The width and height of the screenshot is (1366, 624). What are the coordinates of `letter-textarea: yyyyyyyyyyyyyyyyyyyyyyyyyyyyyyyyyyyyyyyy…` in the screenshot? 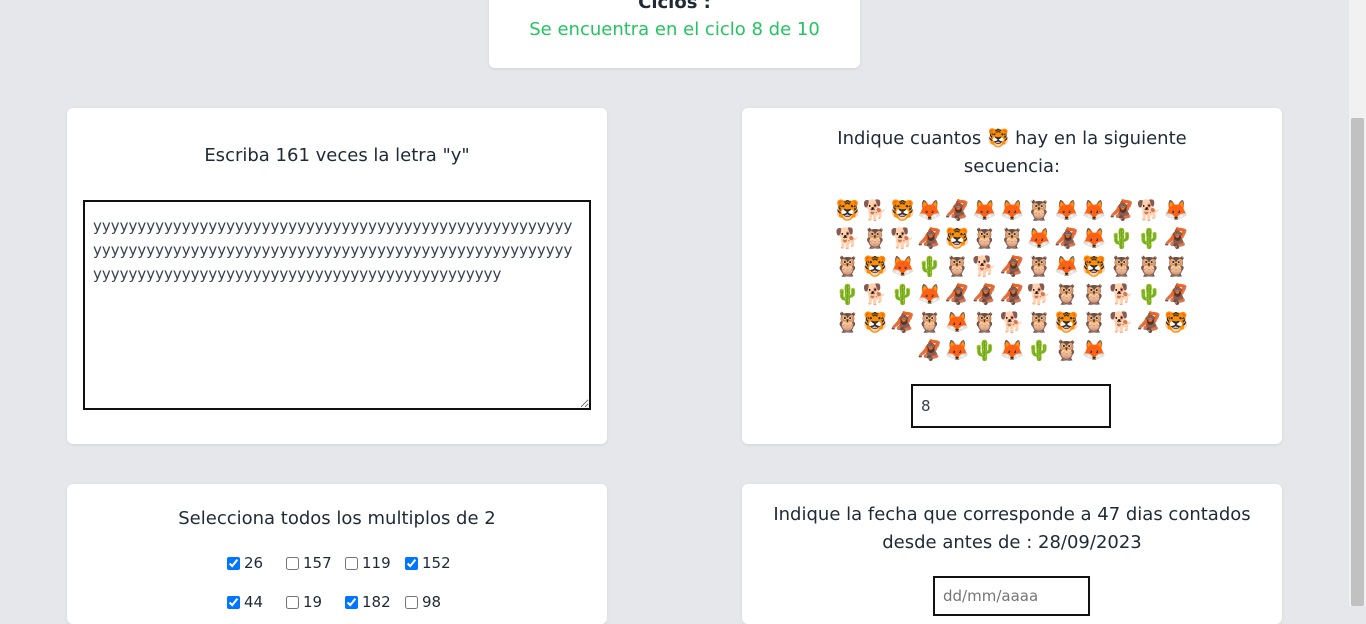 It's located at (337, 305).